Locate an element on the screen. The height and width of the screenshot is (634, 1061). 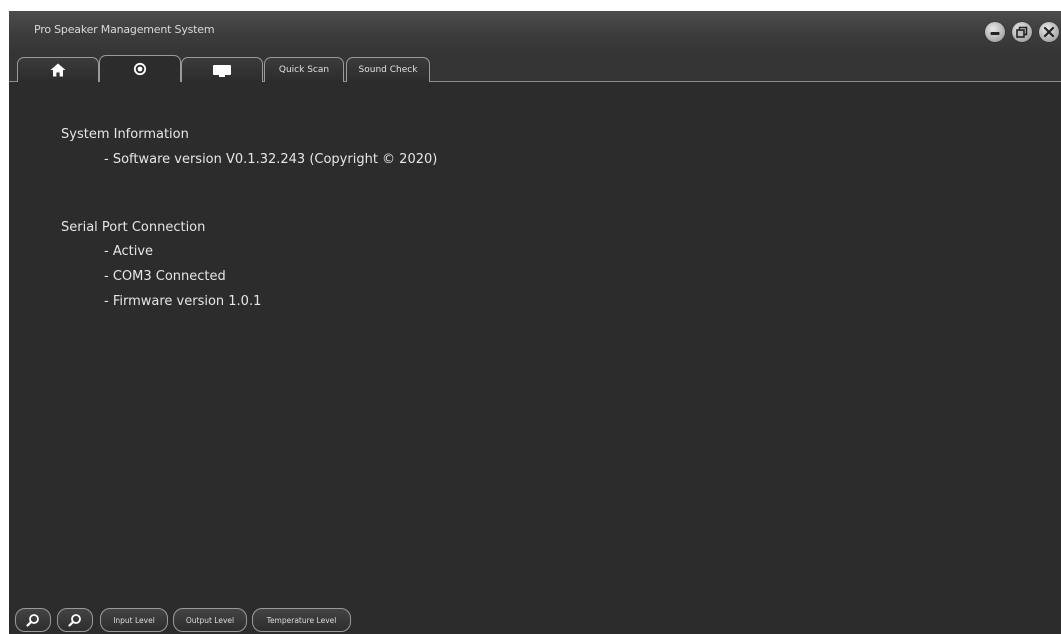
tab-home is located at coordinates (58, 69).